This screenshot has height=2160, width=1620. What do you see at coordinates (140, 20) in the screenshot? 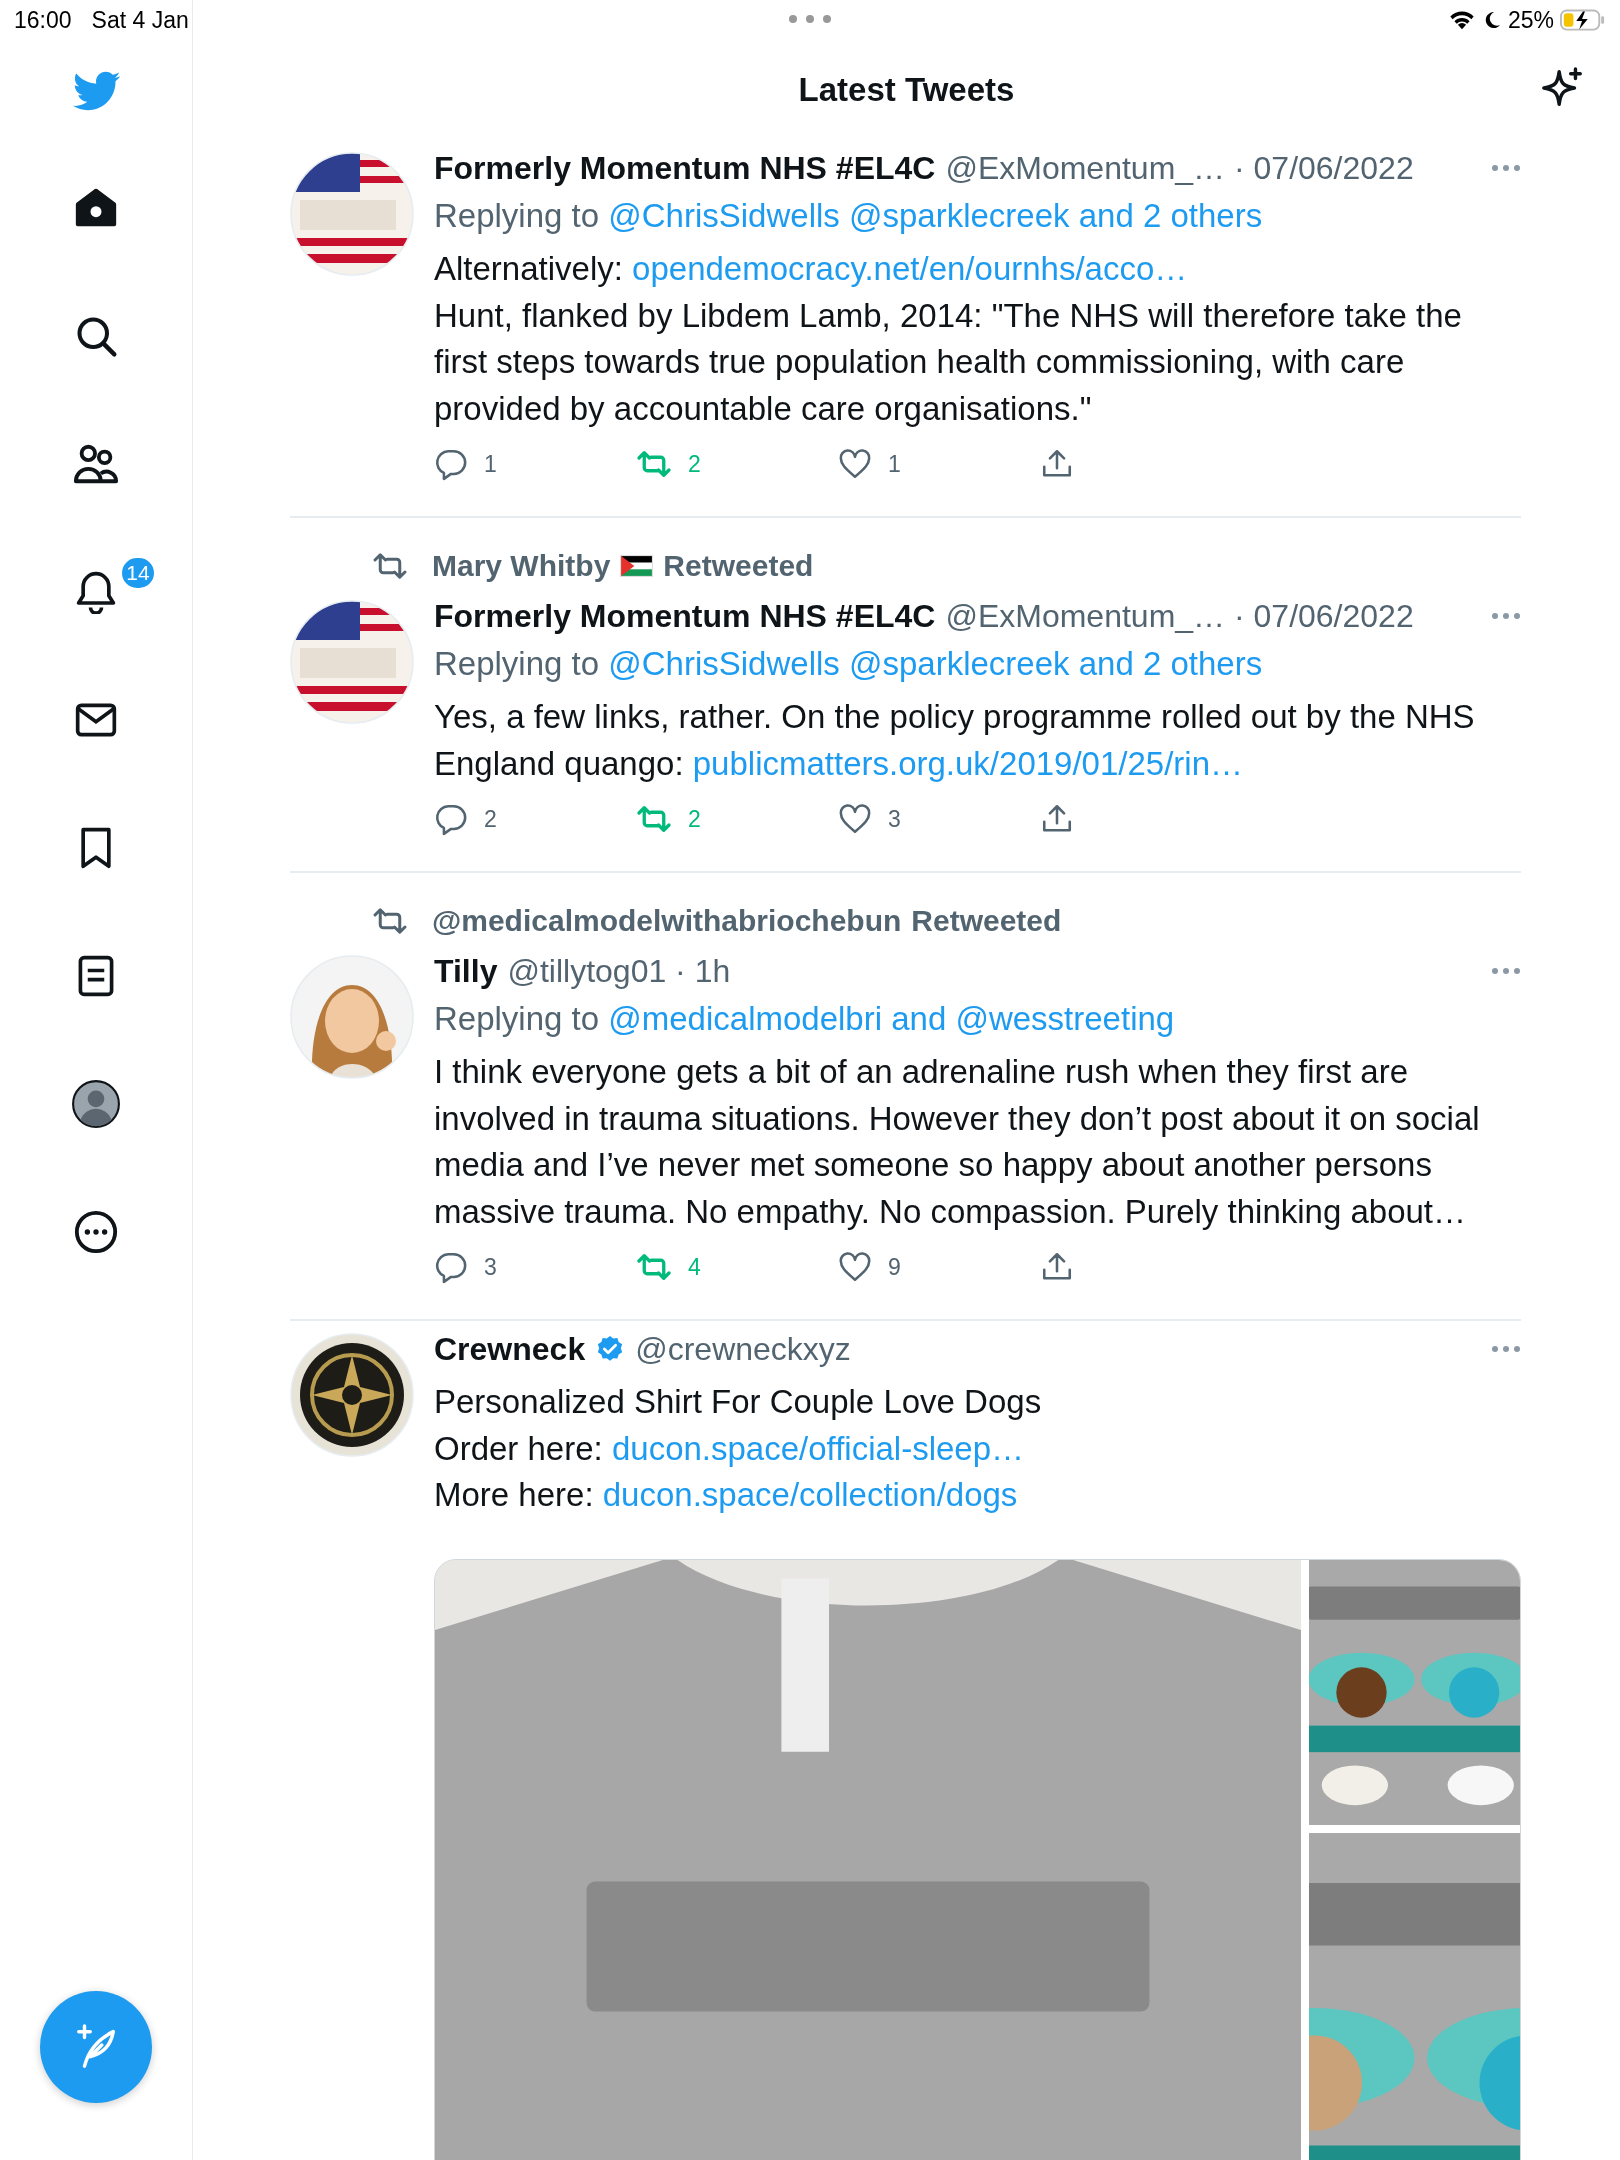
I see `date: Sat 4 Jan` at bounding box center [140, 20].